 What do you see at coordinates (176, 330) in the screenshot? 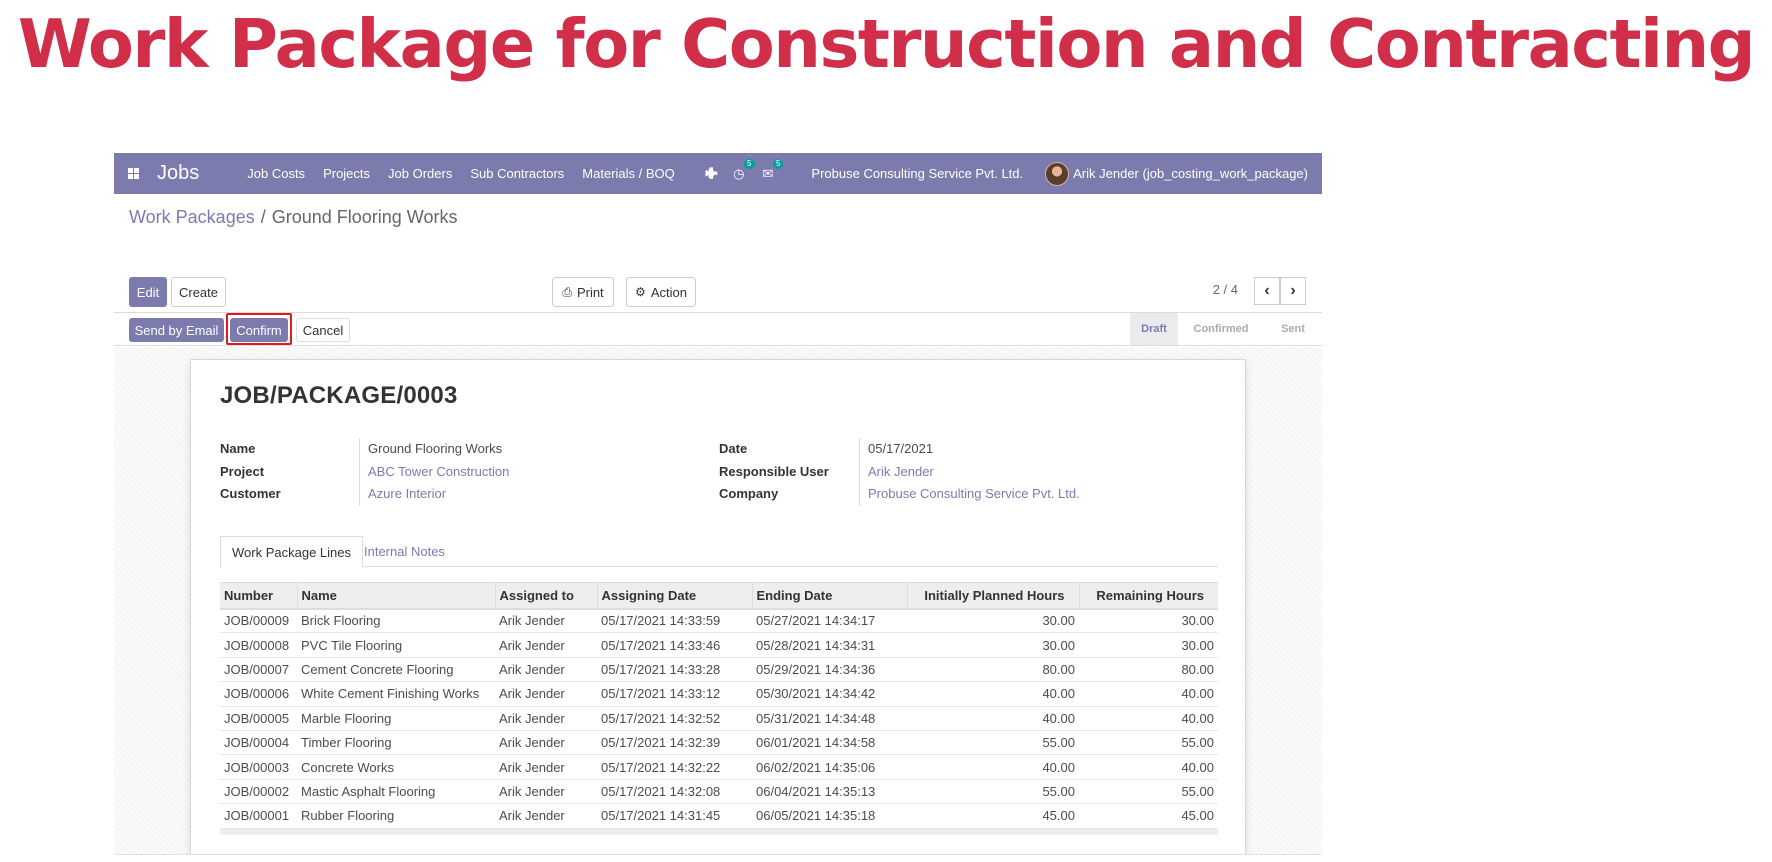
I see `send-by-email-button: Send by Email` at bounding box center [176, 330].